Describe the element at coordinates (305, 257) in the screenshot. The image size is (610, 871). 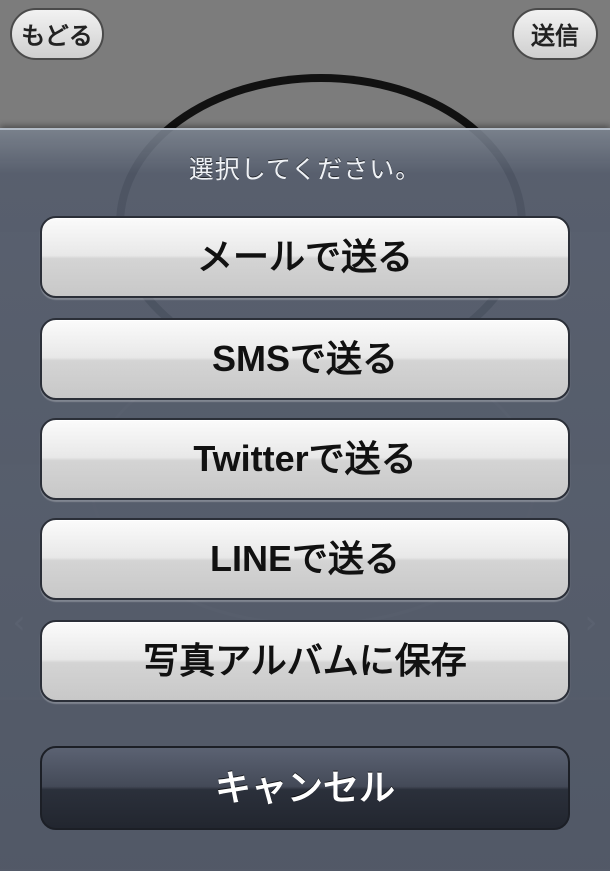
I see `send-mail-button: メールで送る` at that location.